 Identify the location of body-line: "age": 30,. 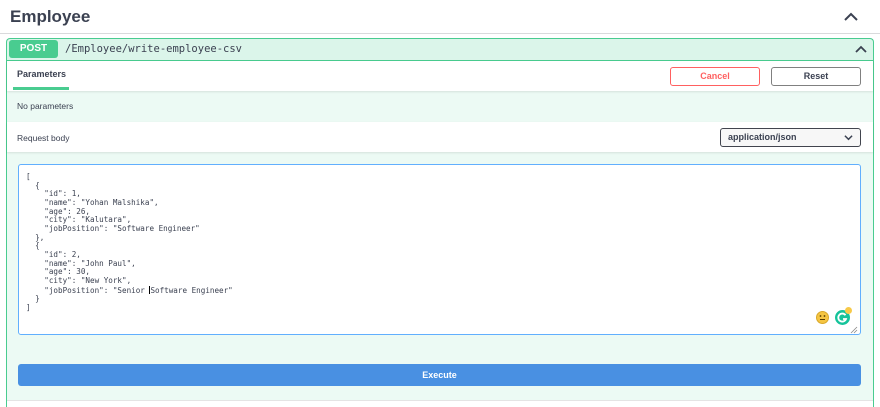
(58, 272).